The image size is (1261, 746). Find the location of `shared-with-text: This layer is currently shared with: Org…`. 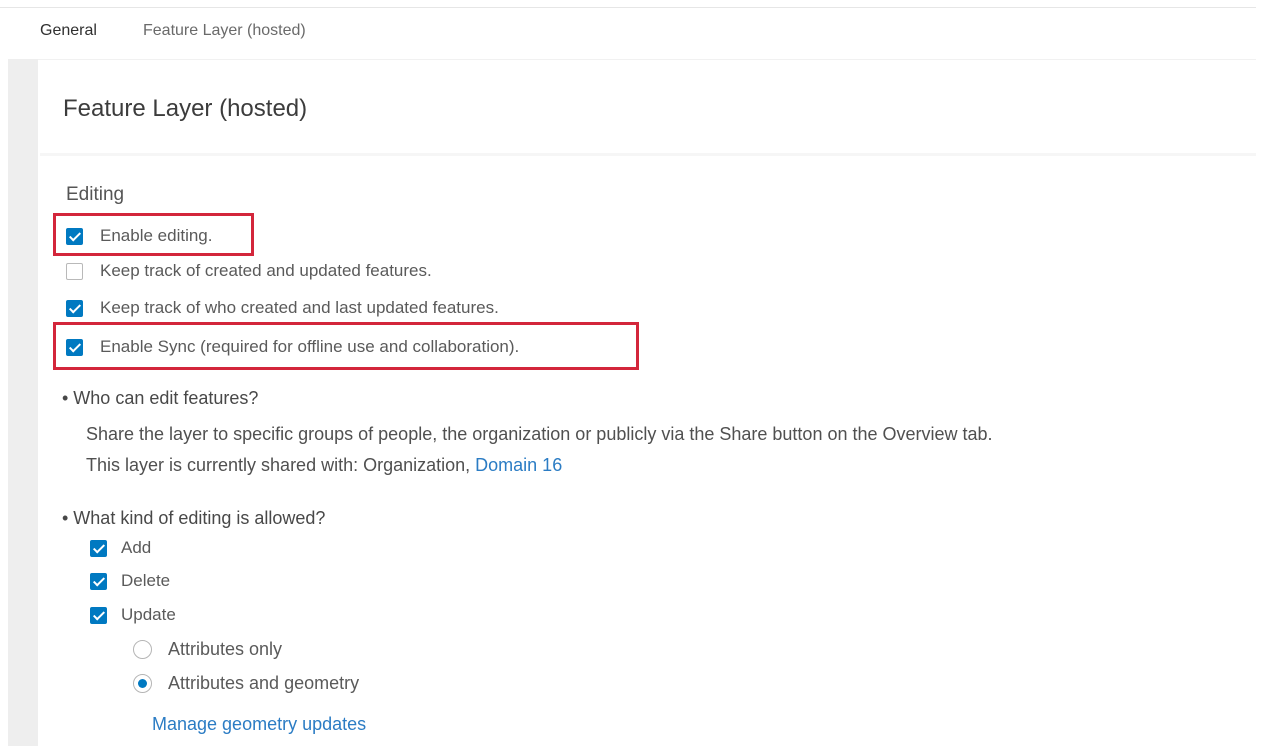

shared-with-text: This layer is currently shared with: Org… is located at coordinates (281, 465).